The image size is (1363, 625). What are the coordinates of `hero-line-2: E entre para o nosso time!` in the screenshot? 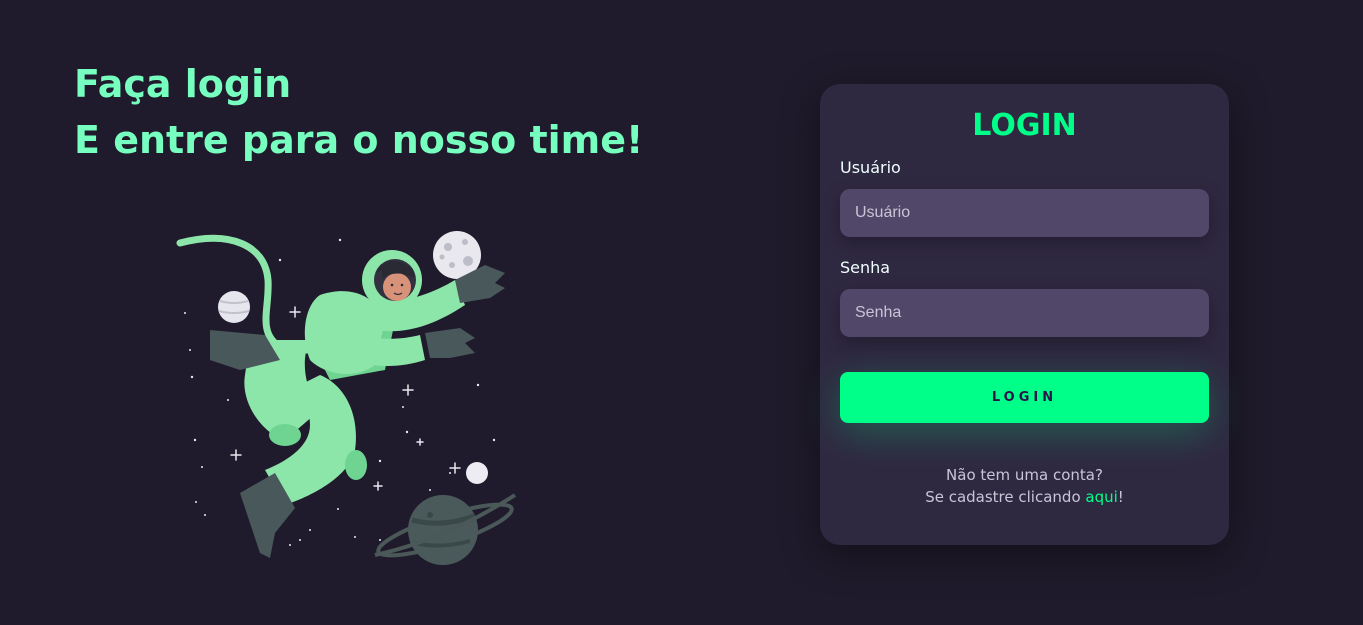 It's located at (359, 140).